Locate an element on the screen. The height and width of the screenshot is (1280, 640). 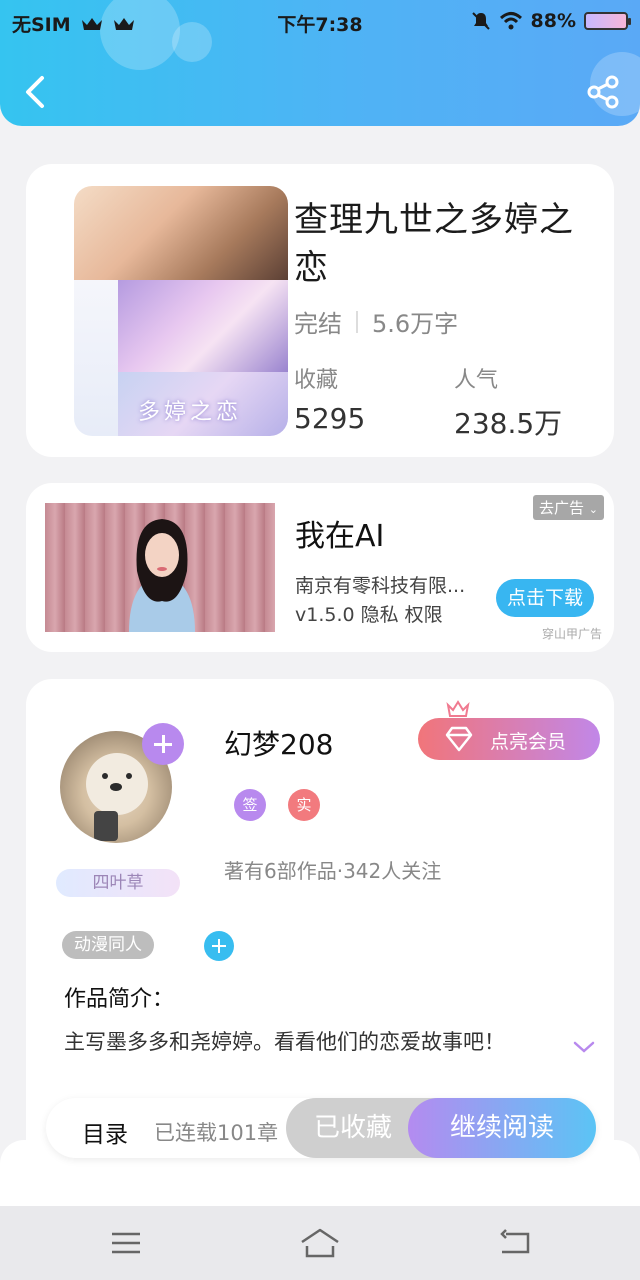
back-icon is located at coordinates (516, 1243).